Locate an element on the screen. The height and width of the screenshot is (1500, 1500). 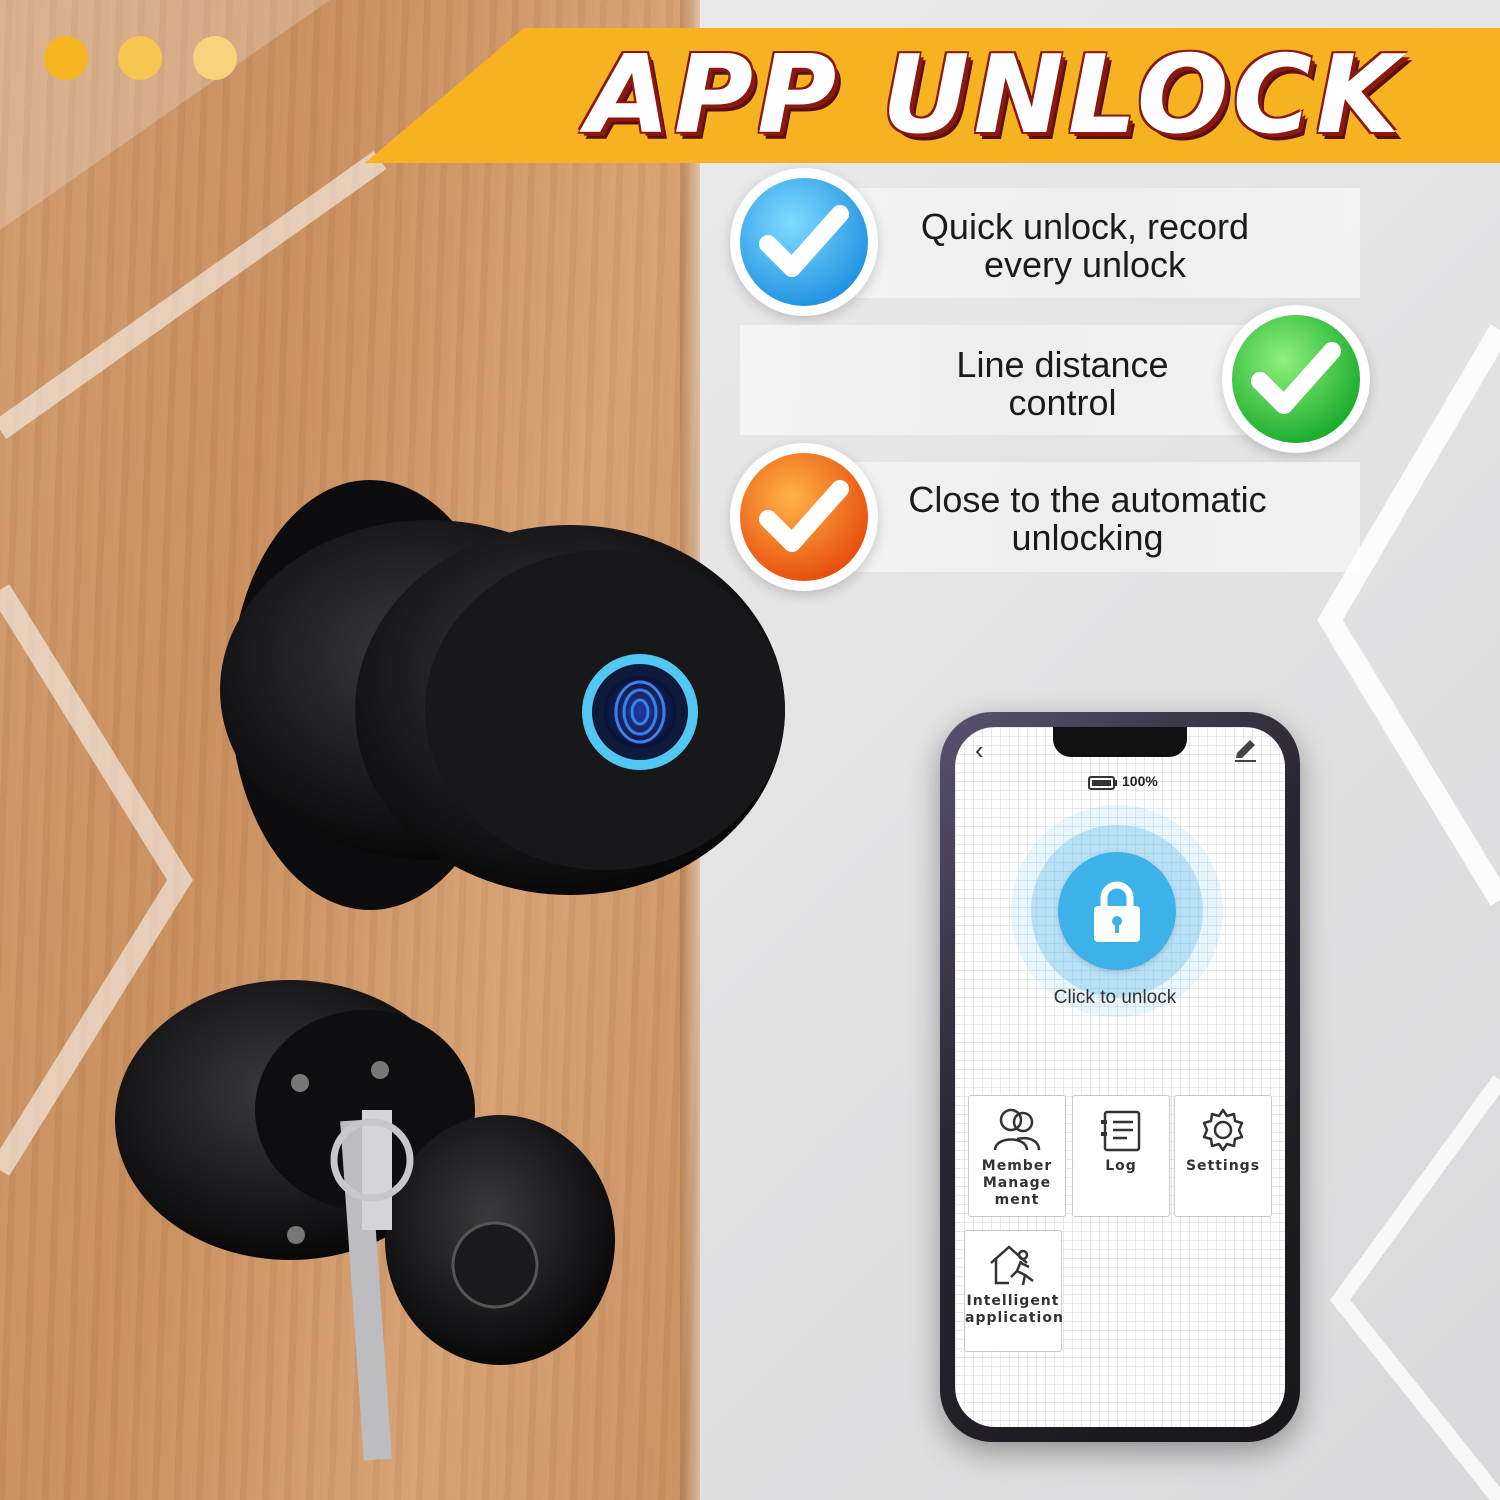
battery-level: 100% is located at coordinates (1140, 781).